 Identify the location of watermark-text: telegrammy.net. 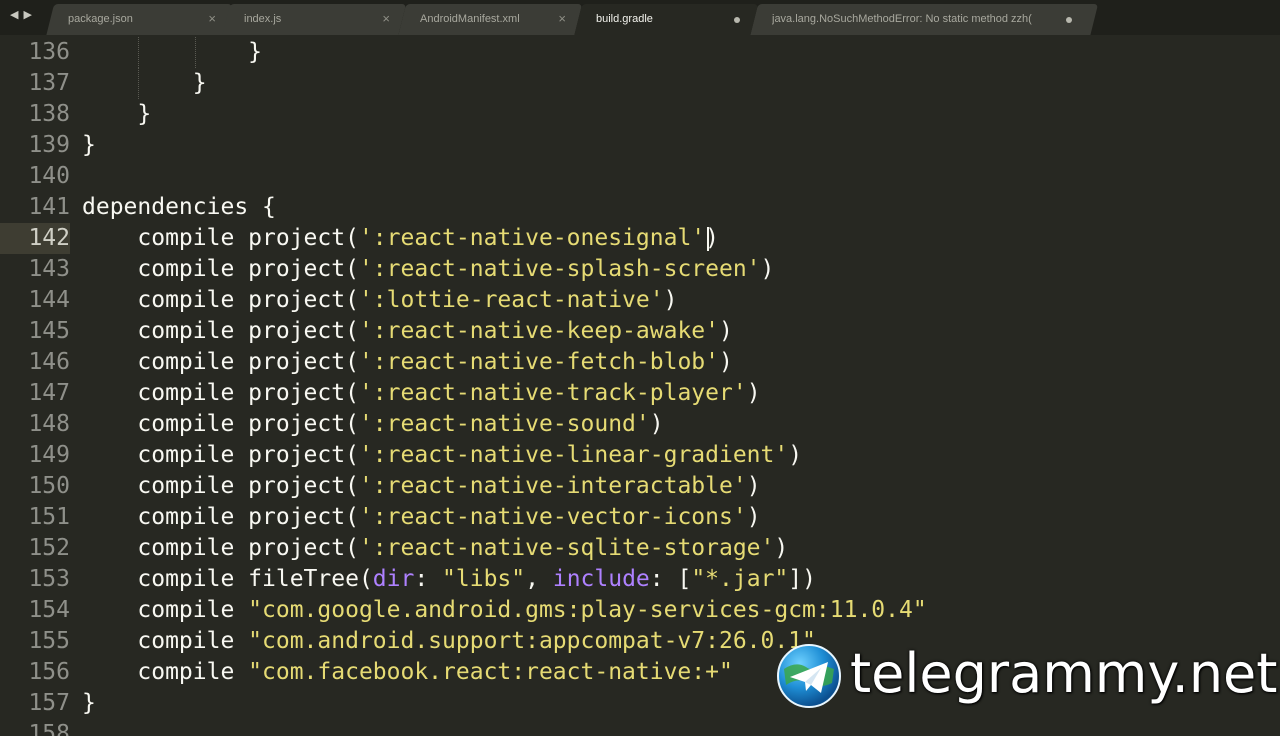
(1064, 673).